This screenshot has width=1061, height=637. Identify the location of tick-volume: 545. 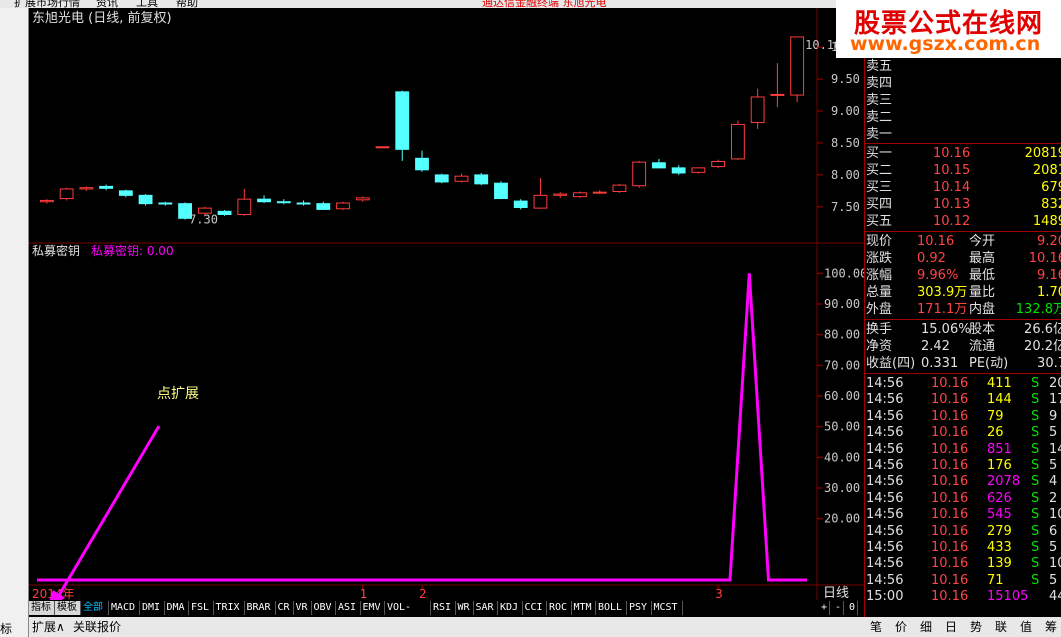
(999, 515).